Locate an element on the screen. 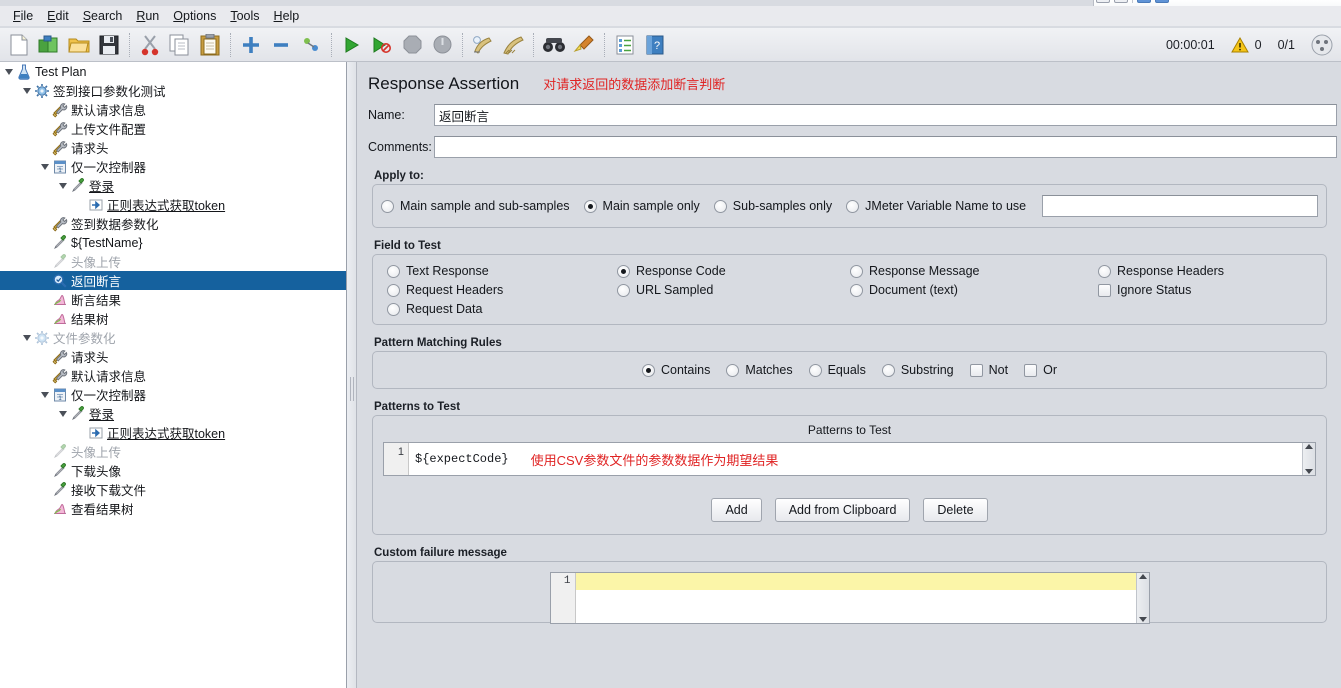 This screenshot has height=688, width=1341. paste-icon is located at coordinates (210, 45).